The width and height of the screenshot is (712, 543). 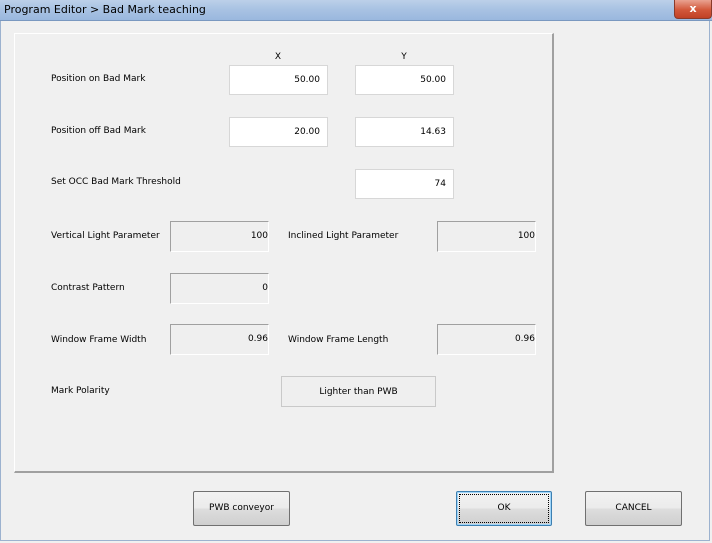 What do you see at coordinates (358, 391) in the screenshot?
I see `mark-polarity-button: Lighter than PWB` at bounding box center [358, 391].